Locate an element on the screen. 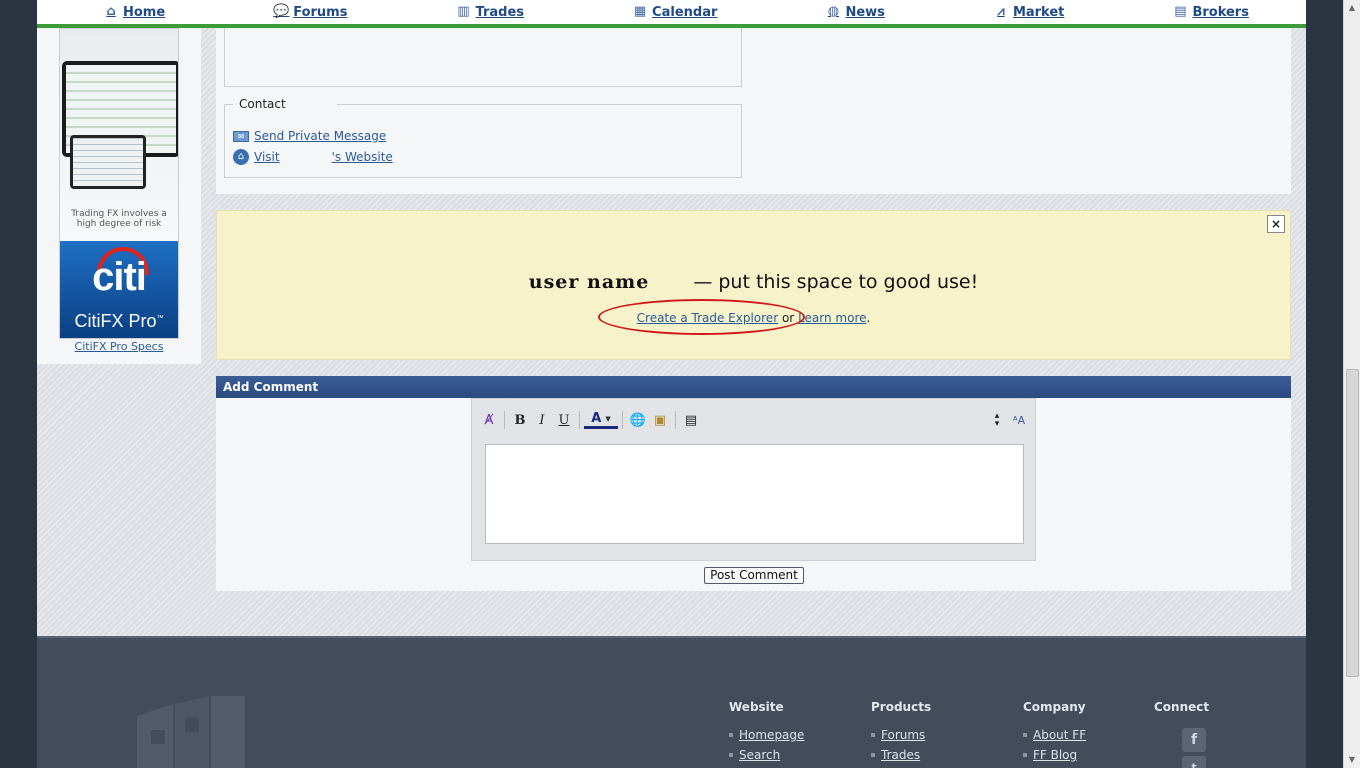  nav-calendar-label: Calendar is located at coordinates (685, 12).